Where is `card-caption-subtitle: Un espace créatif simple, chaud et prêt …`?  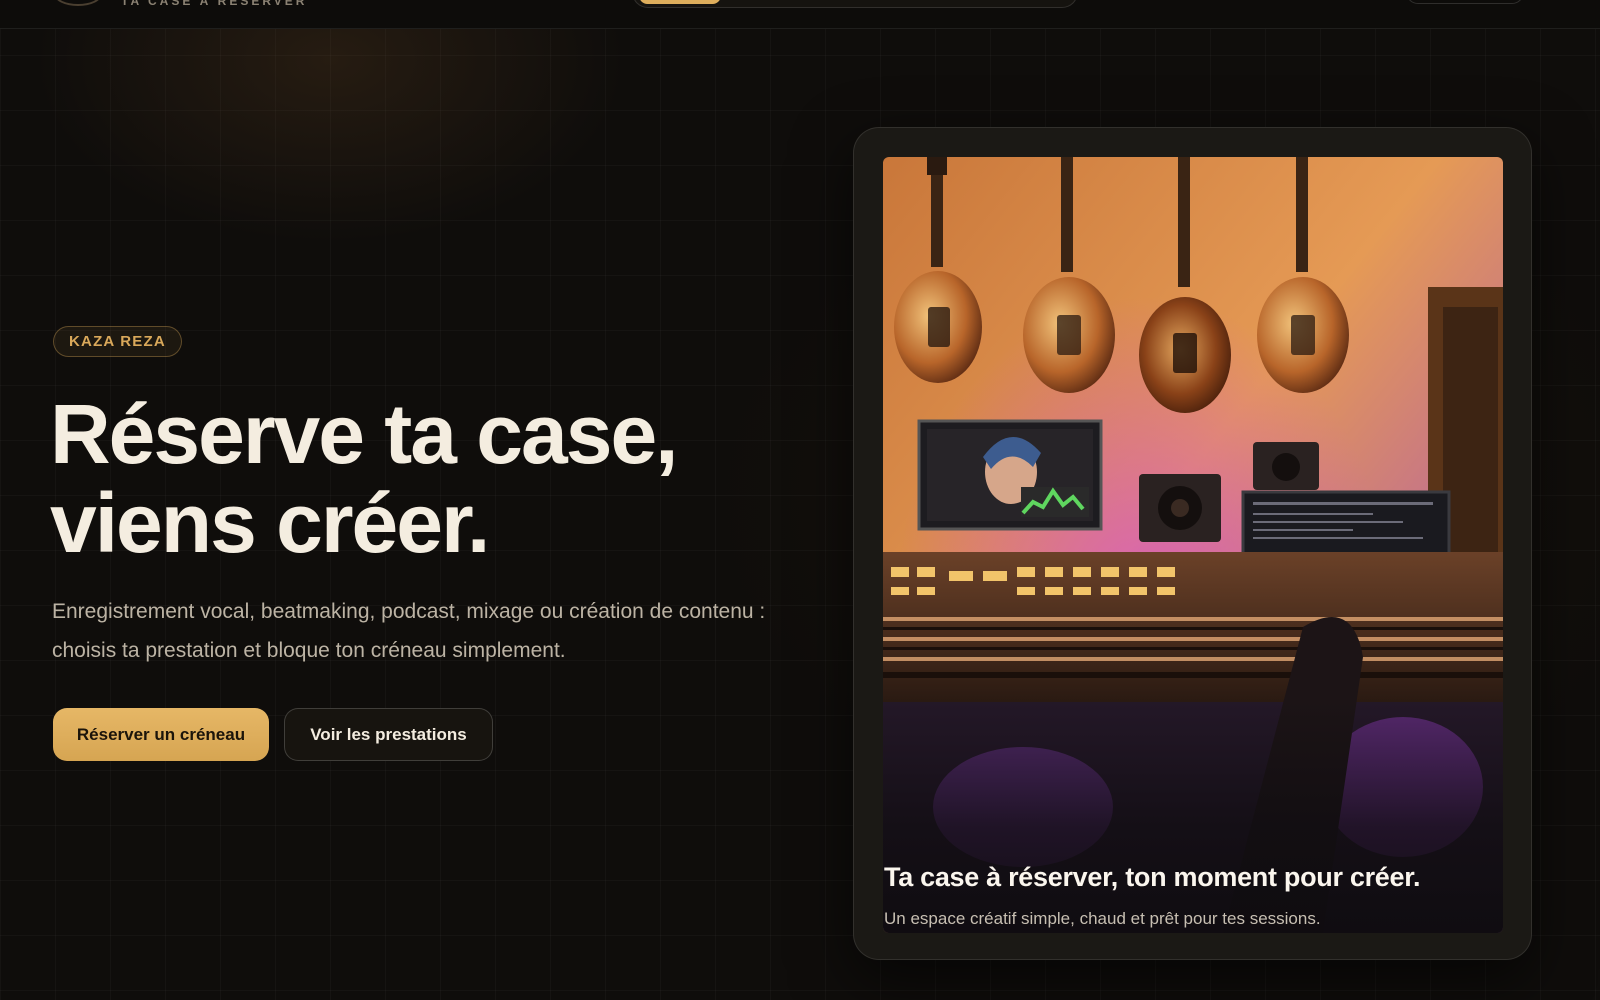 card-caption-subtitle: Un espace créatif simple, chaud et prêt … is located at coordinates (1102, 918).